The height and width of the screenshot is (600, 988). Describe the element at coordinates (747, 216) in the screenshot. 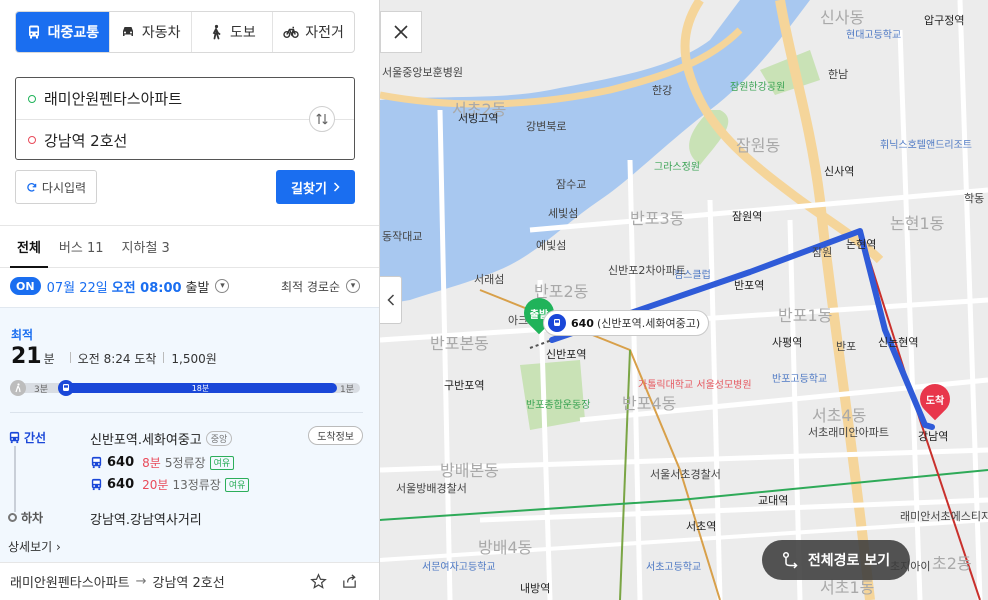

I see `map-station-label: 잠원역` at that location.